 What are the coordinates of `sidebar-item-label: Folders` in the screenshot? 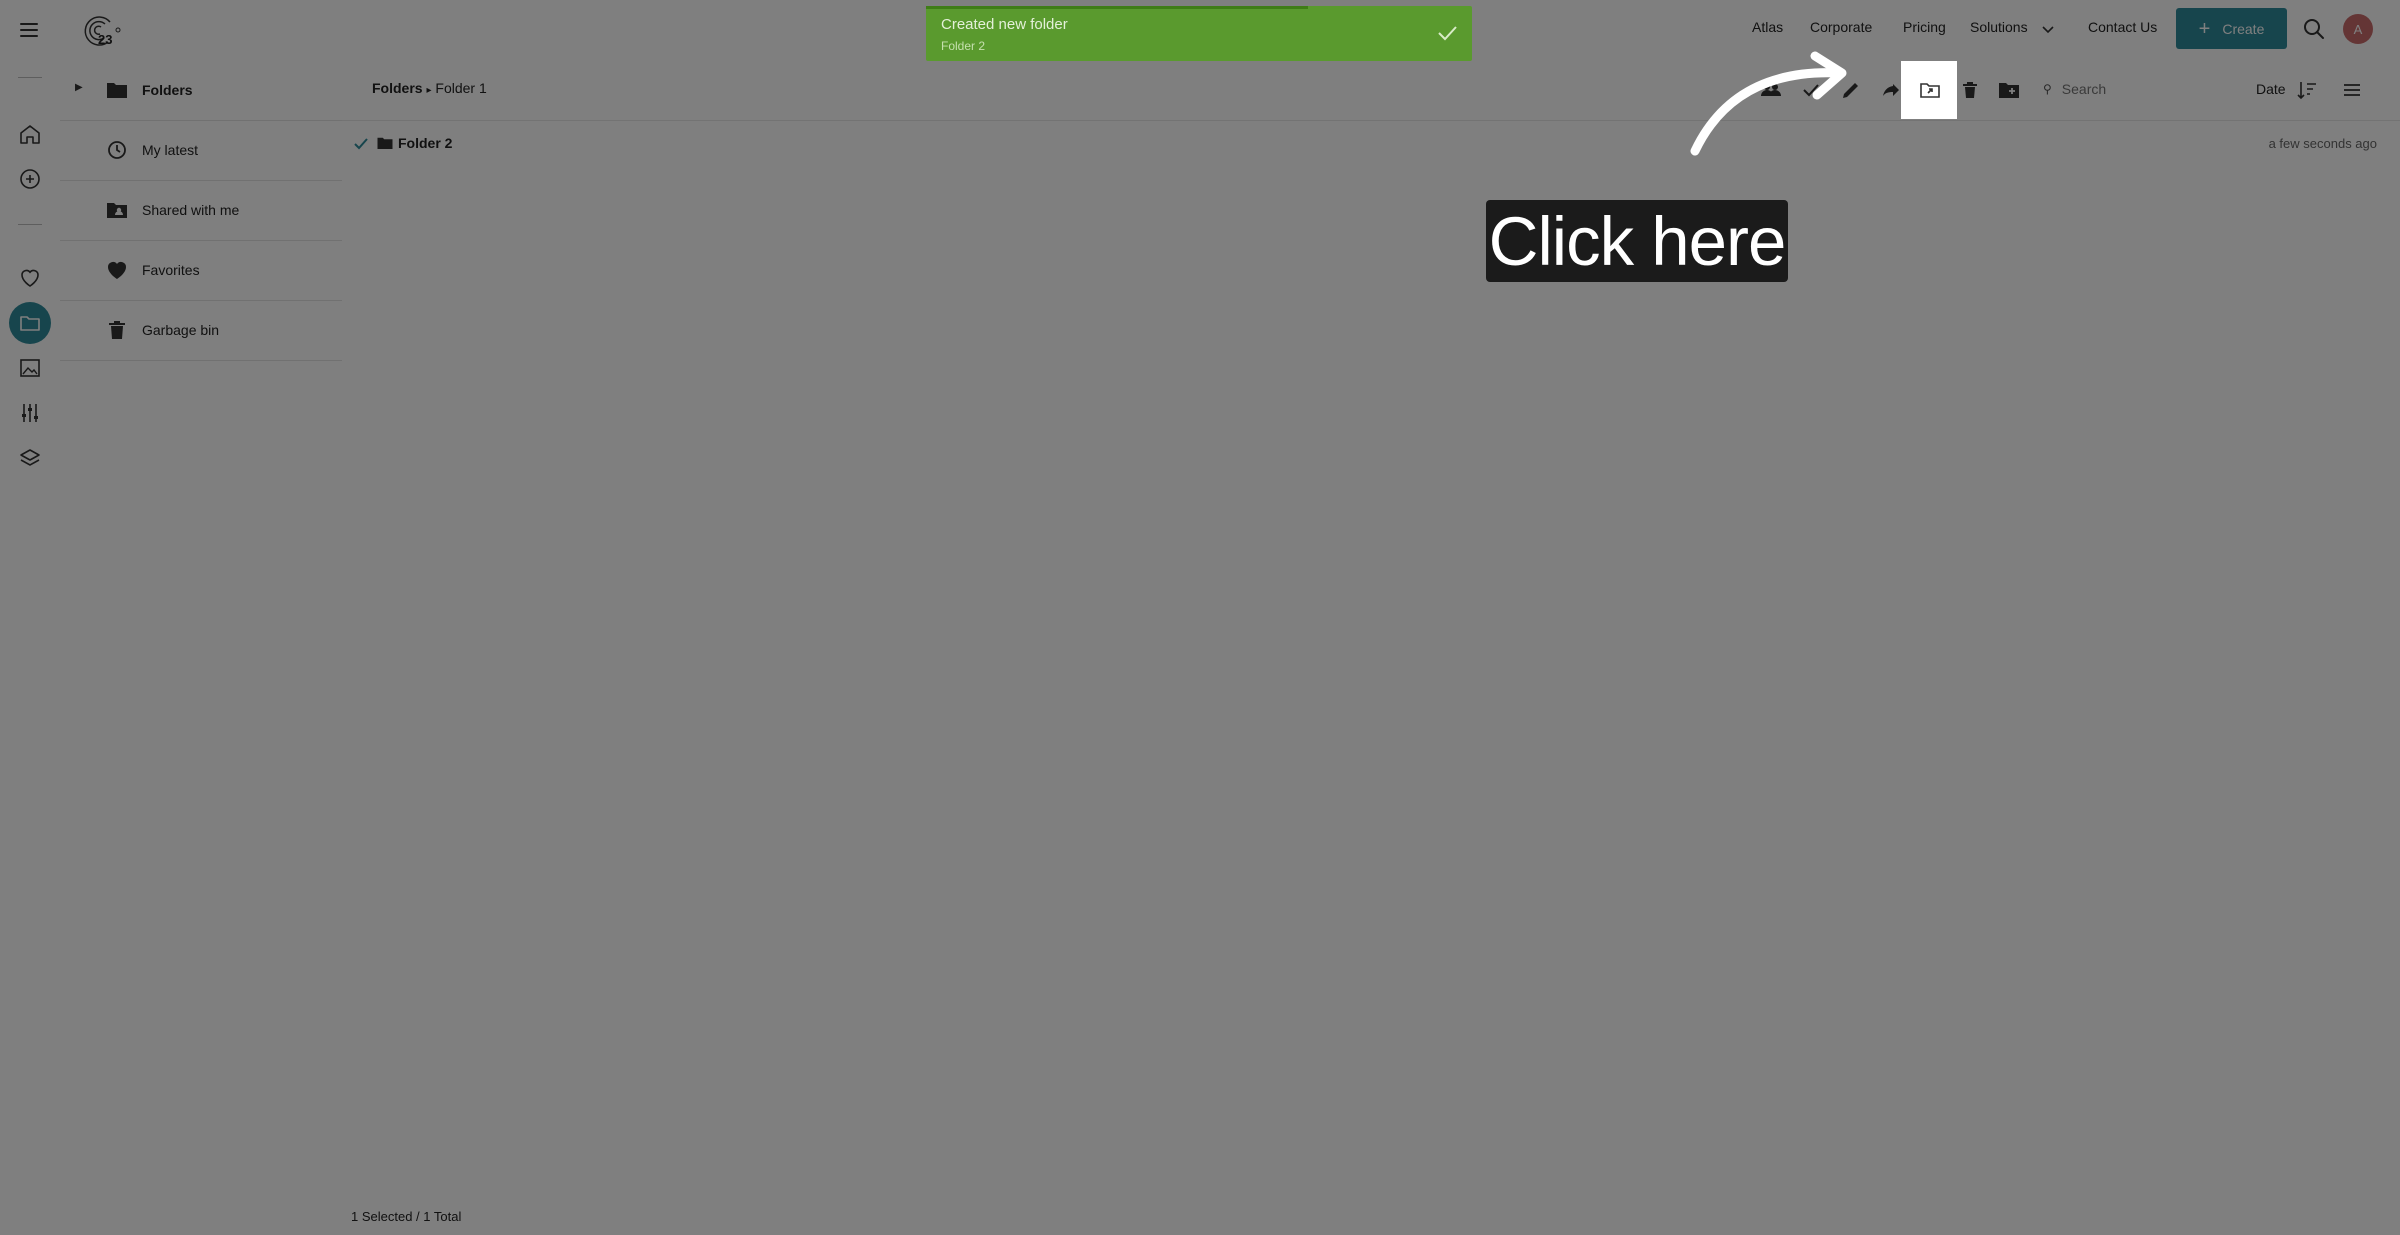 It's located at (167, 90).